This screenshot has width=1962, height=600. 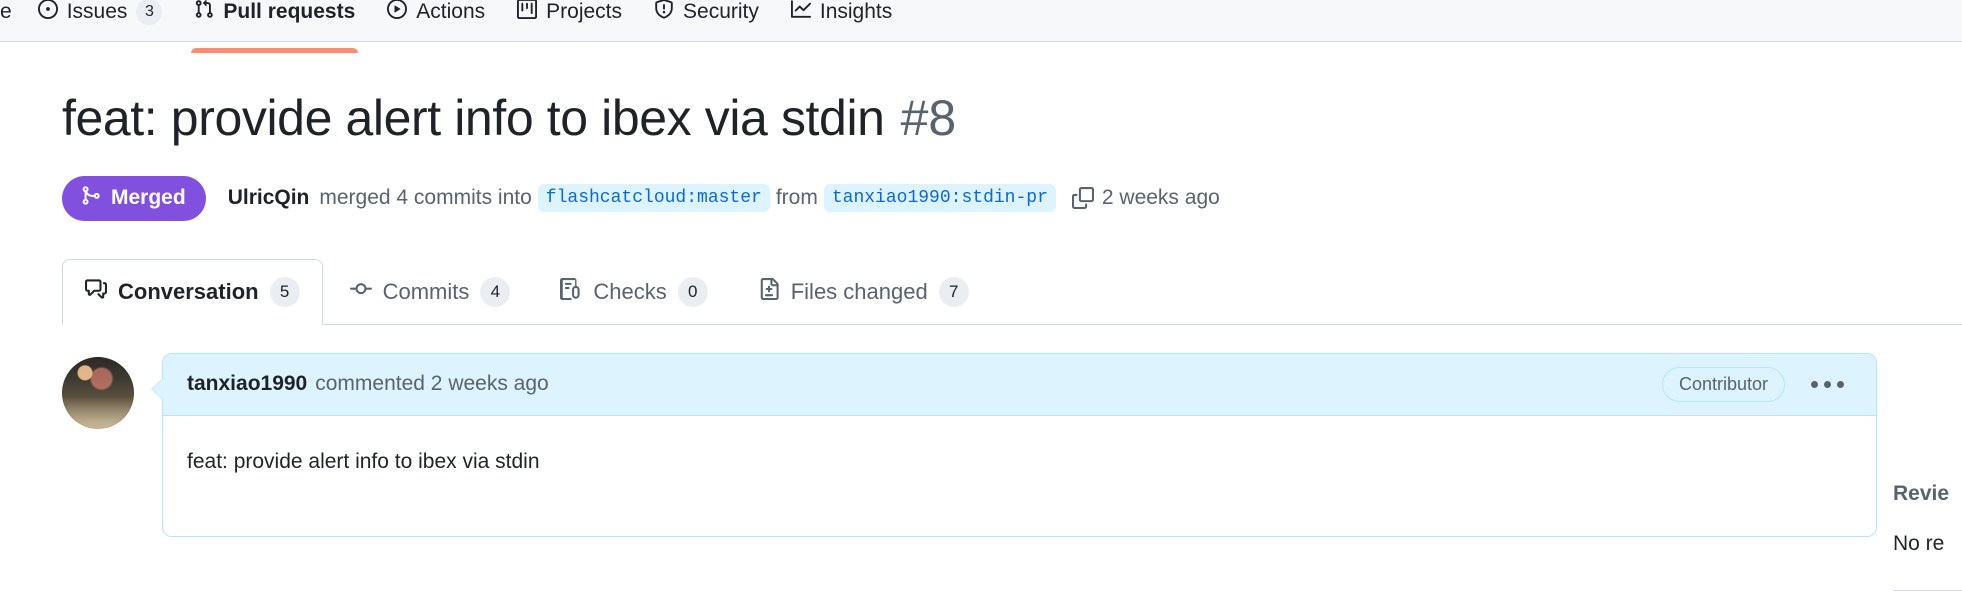 I want to click on checklist-icon, so click(x=571, y=291).